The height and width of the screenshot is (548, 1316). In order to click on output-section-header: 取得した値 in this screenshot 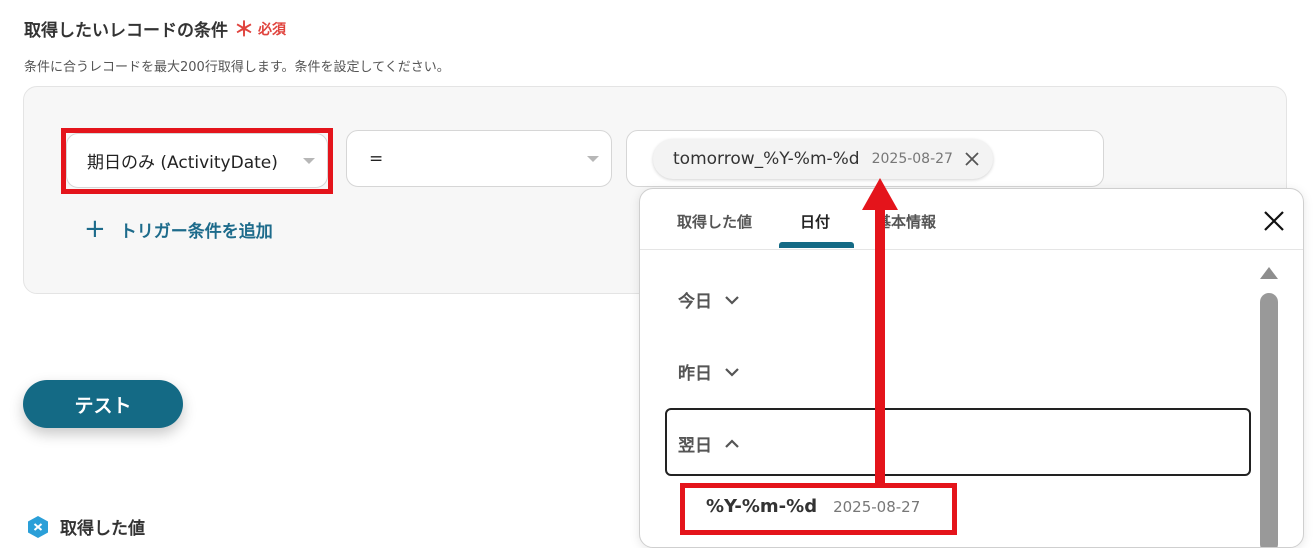, I will do `click(85, 526)`.